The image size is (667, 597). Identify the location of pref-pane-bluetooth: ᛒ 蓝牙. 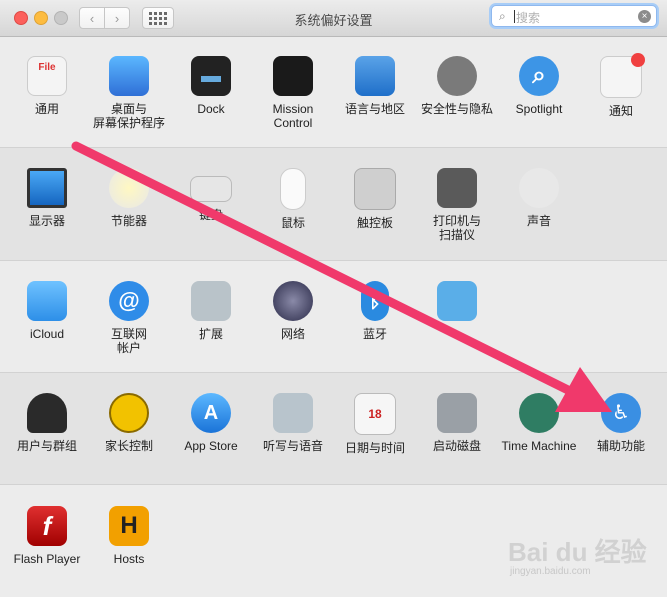
(375, 311).